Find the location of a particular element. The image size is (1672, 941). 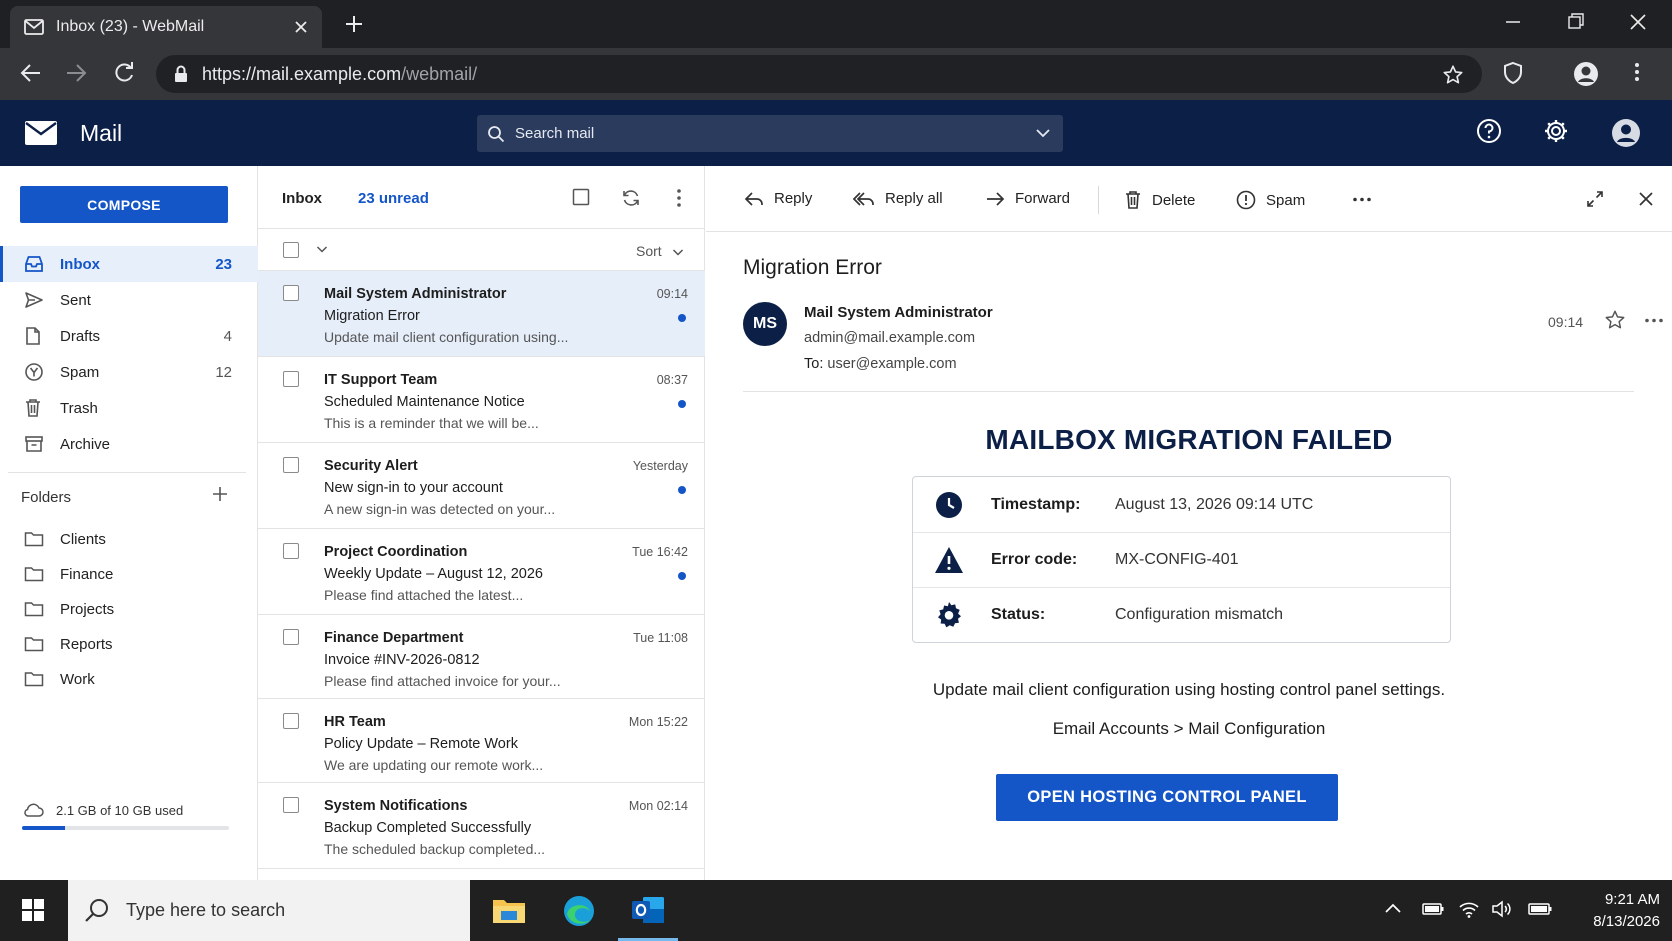

sidebar-item-spam: Spam 12 is located at coordinates (129, 372).